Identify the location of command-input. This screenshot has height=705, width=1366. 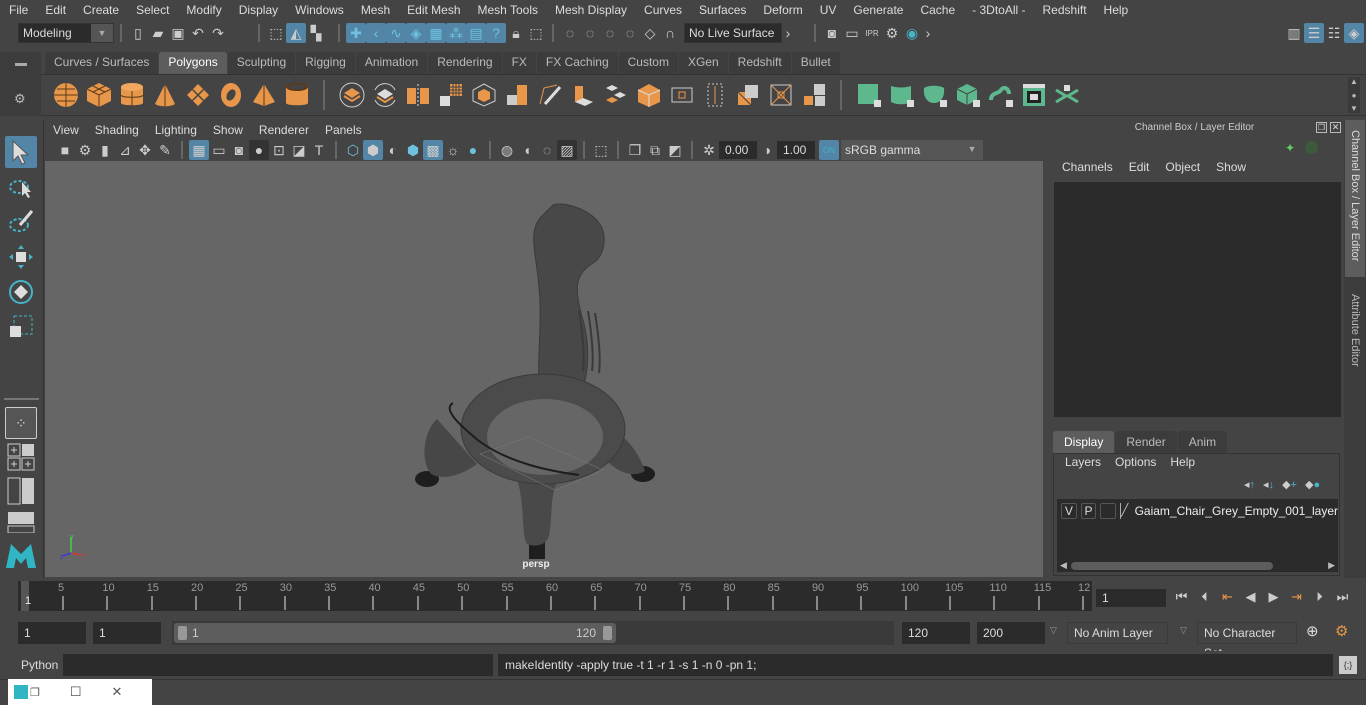
(278, 665).